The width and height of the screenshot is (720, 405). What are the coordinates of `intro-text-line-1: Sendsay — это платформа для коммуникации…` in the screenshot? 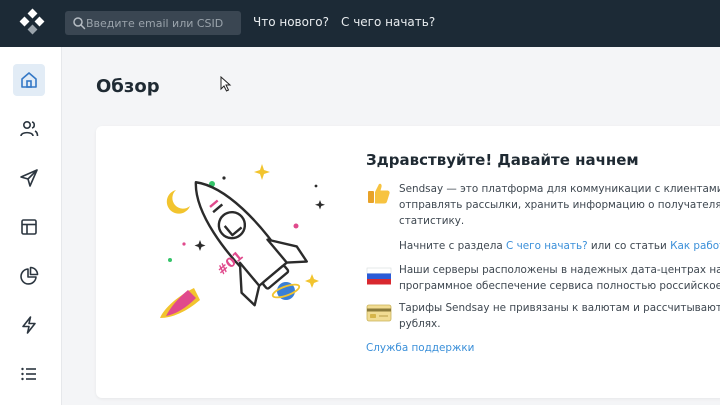 It's located at (559, 189).